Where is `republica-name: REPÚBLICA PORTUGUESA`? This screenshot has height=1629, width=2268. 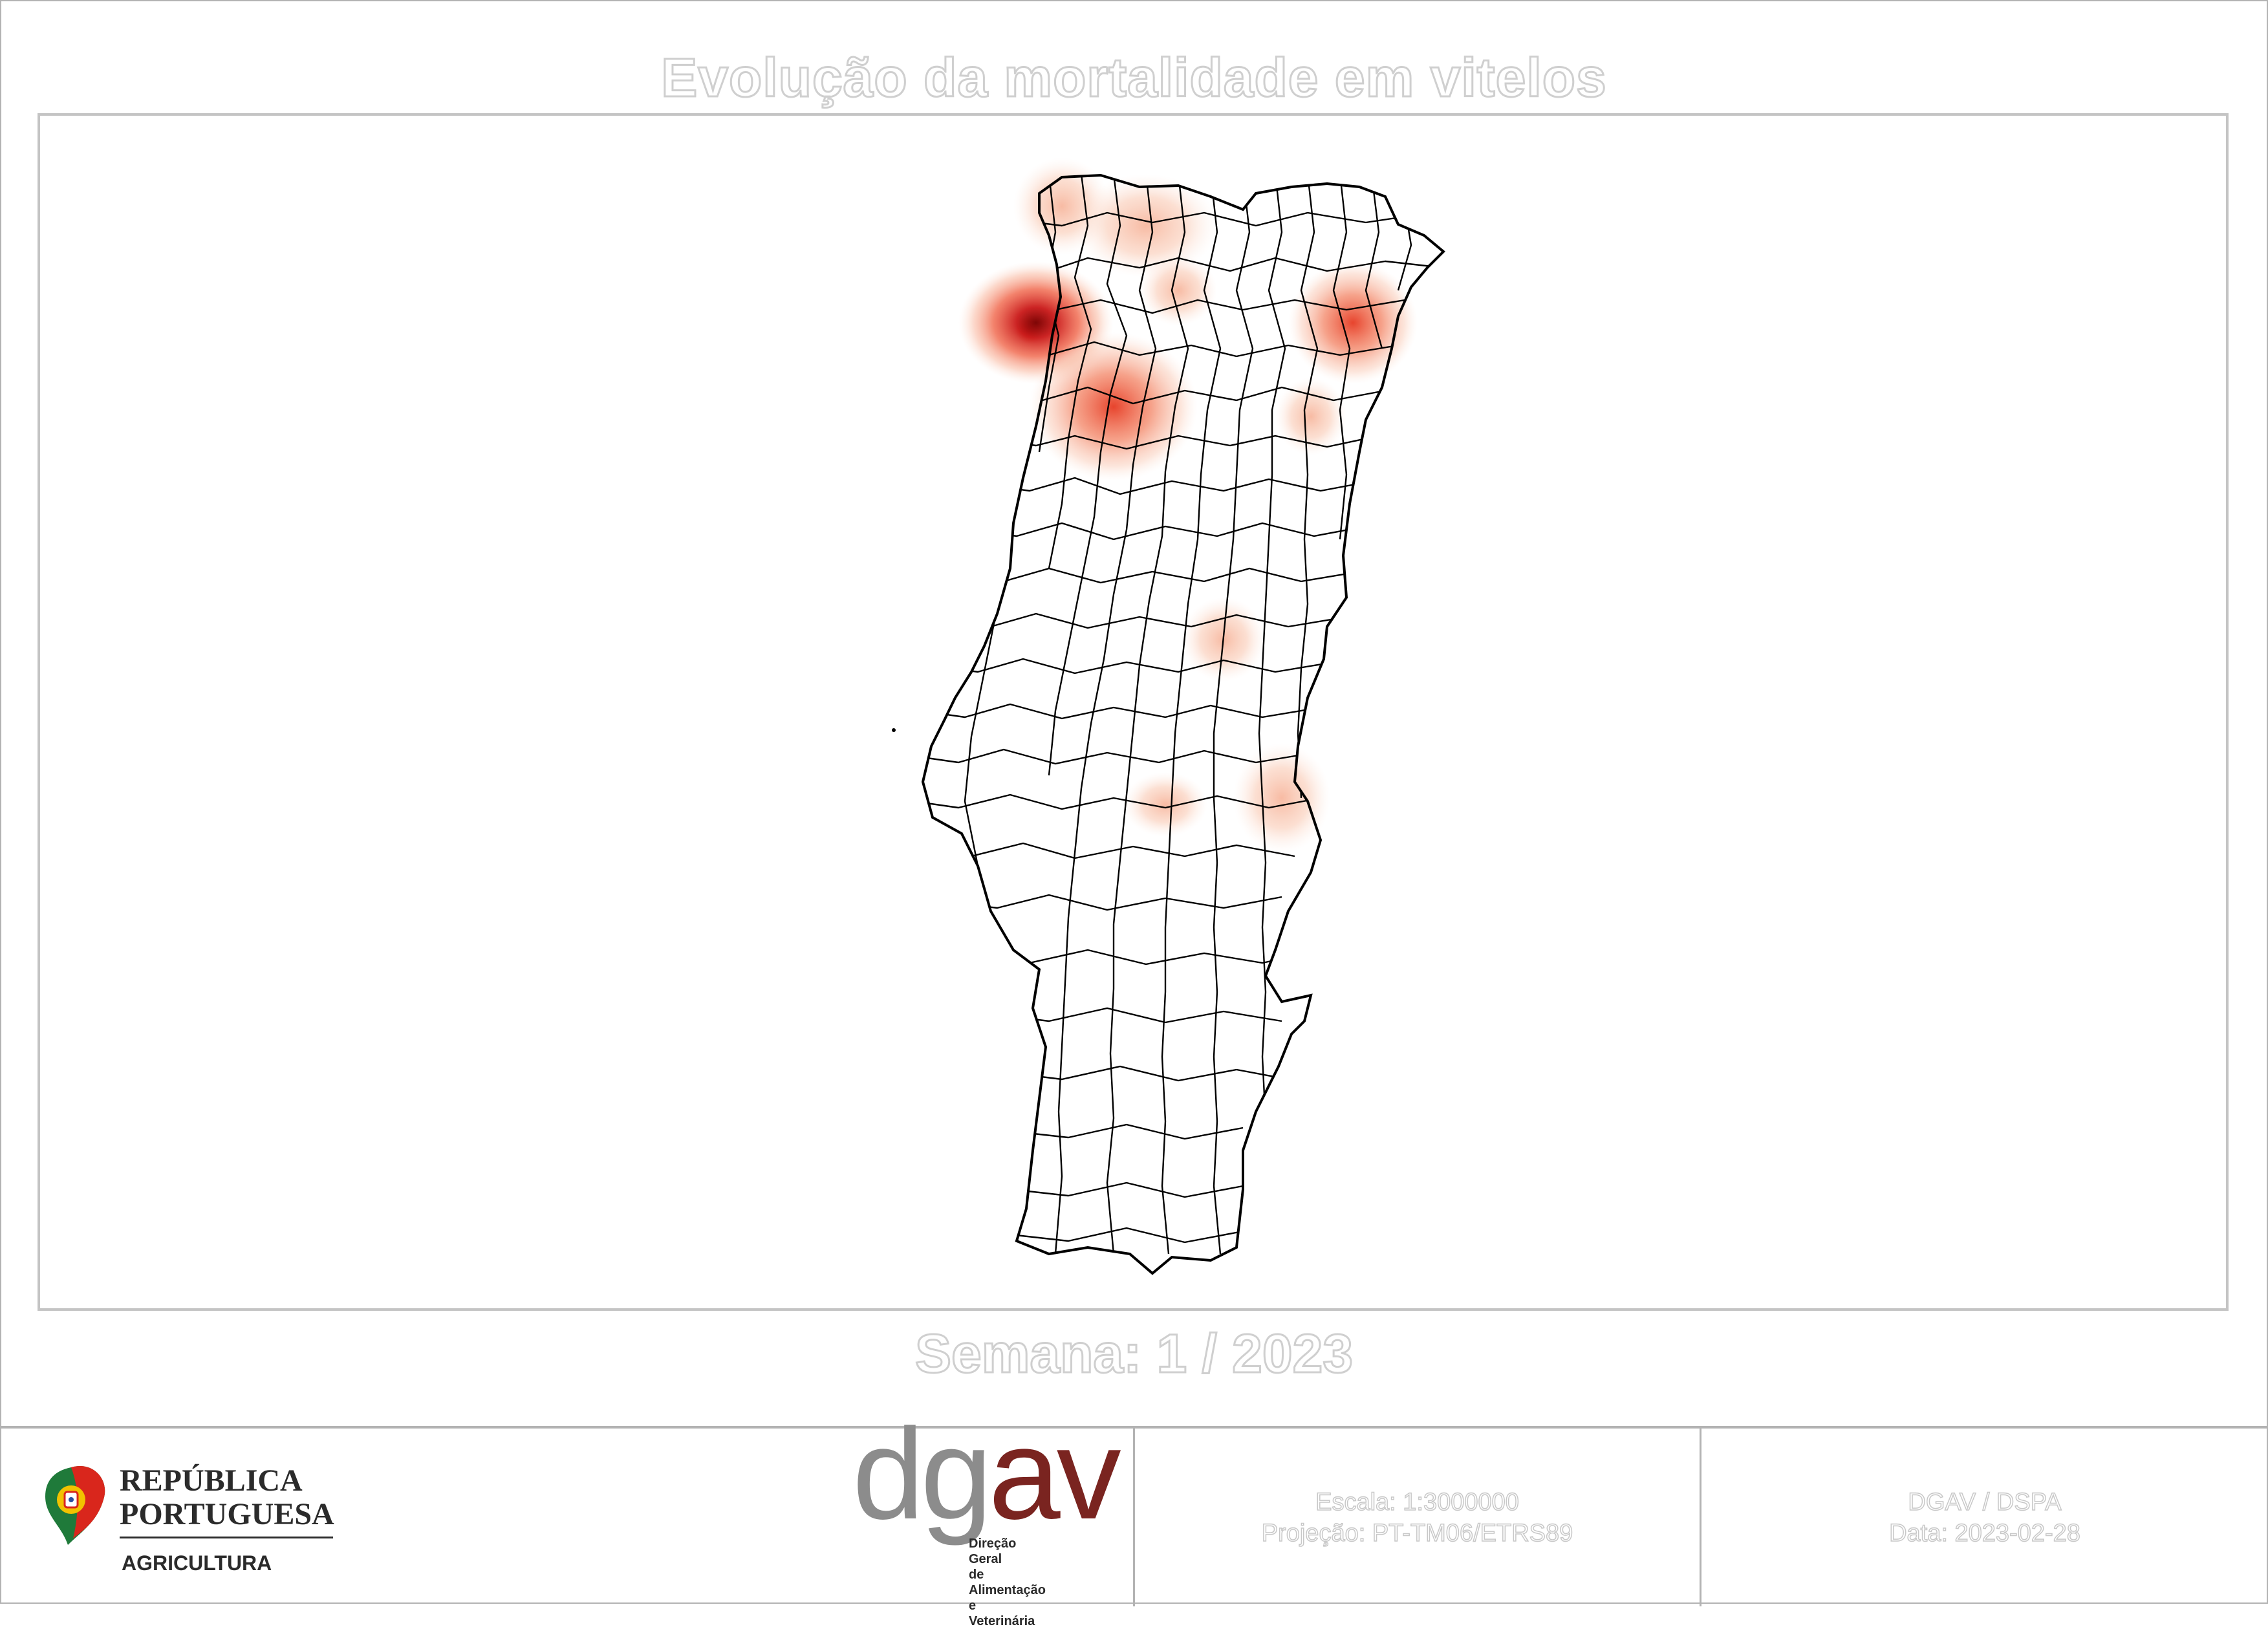 republica-name: REPÚBLICA PORTUGUESA is located at coordinates (227, 1497).